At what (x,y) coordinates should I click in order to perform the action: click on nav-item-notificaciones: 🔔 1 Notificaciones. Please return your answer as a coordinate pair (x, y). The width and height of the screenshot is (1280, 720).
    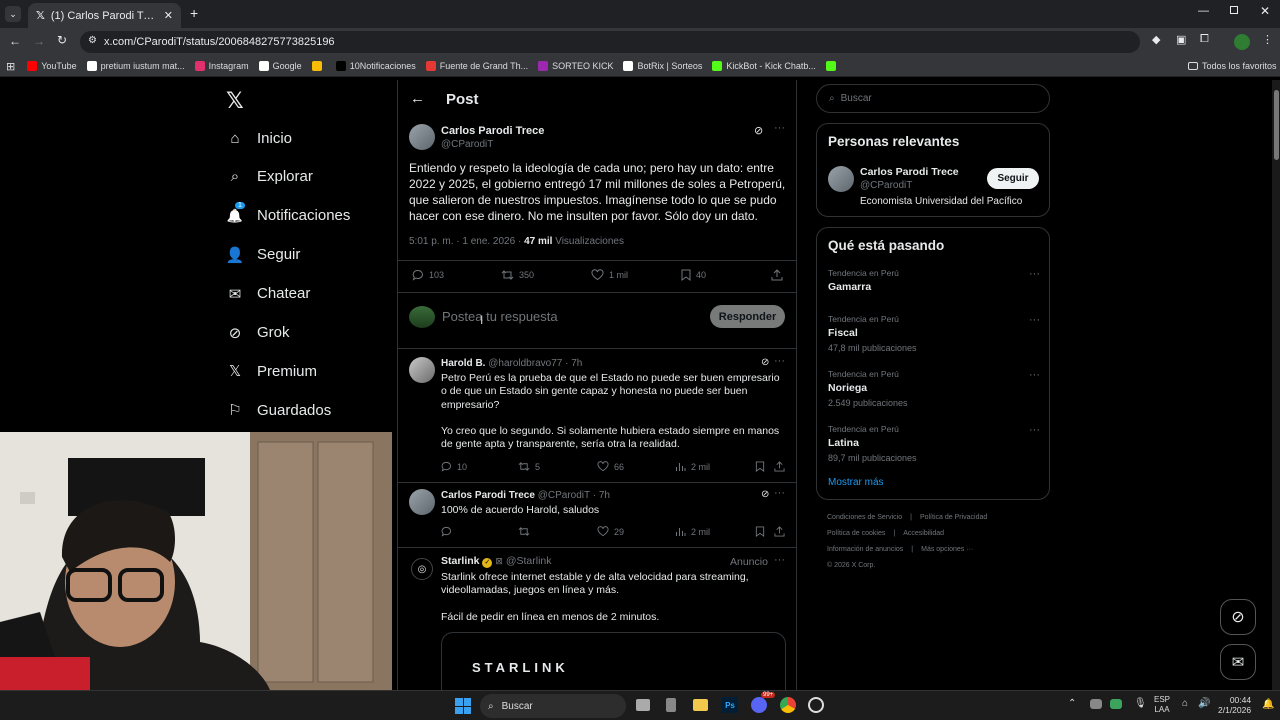
    Looking at the image, I should click on (288, 214).